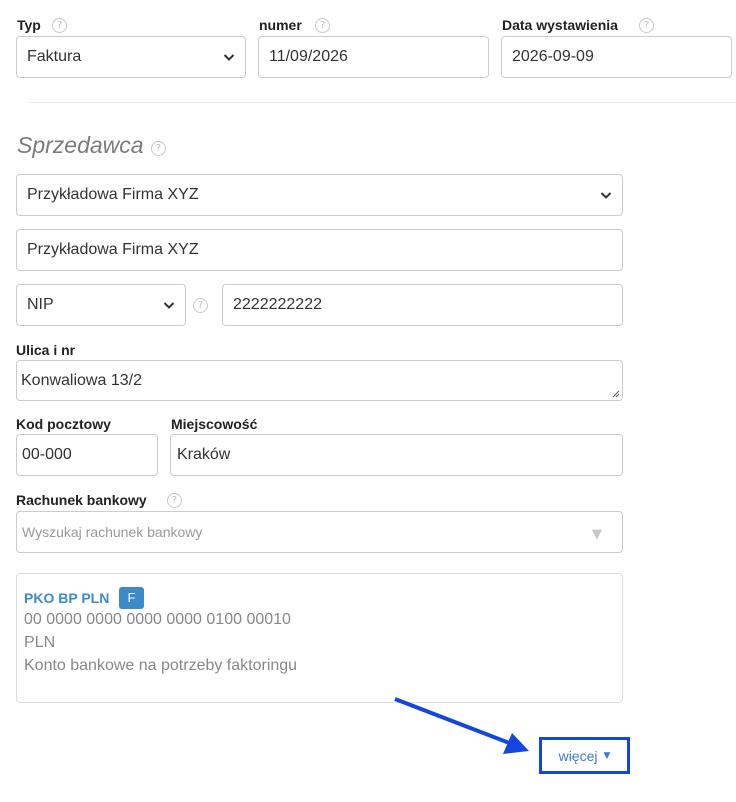 This screenshot has width=736, height=802. What do you see at coordinates (578, 755) in the screenshot?
I see `more-button-label: więcej` at bounding box center [578, 755].